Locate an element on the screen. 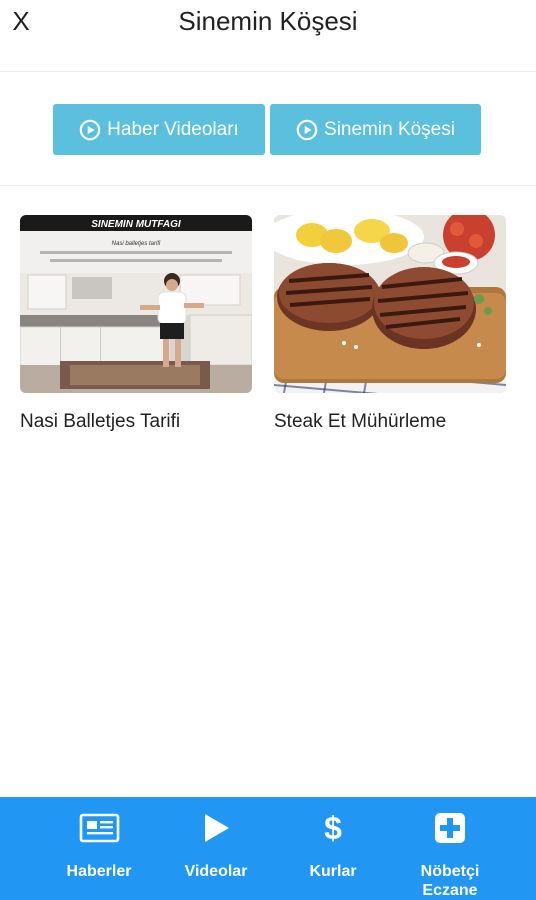 This screenshot has width=536, height=900. nav-label: Videolar is located at coordinates (216, 871).